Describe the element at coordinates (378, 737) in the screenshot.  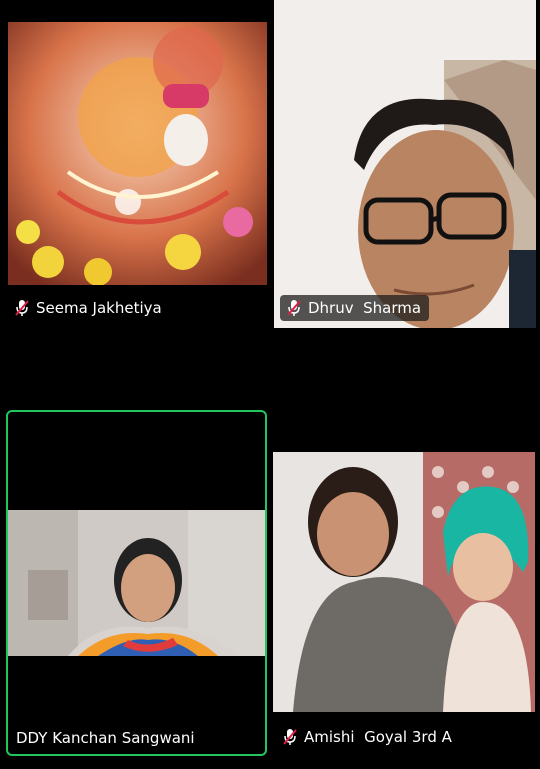
I see `participant-name: Amishi Goyal 3rd A` at that location.